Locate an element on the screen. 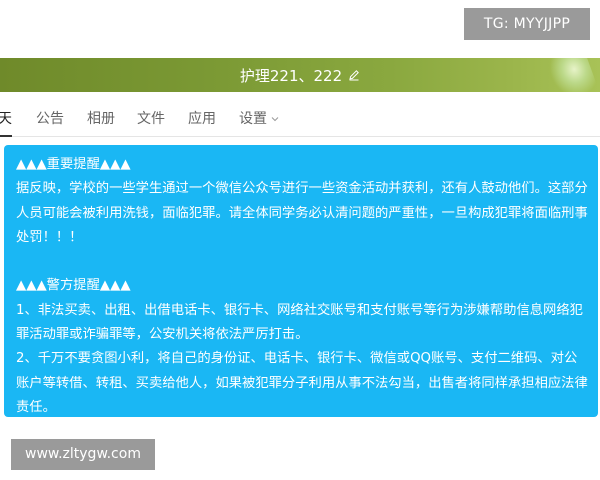 This screenshot has height=480, width=600. tab-announcements: 公告 is located at coordinates (50, 118).